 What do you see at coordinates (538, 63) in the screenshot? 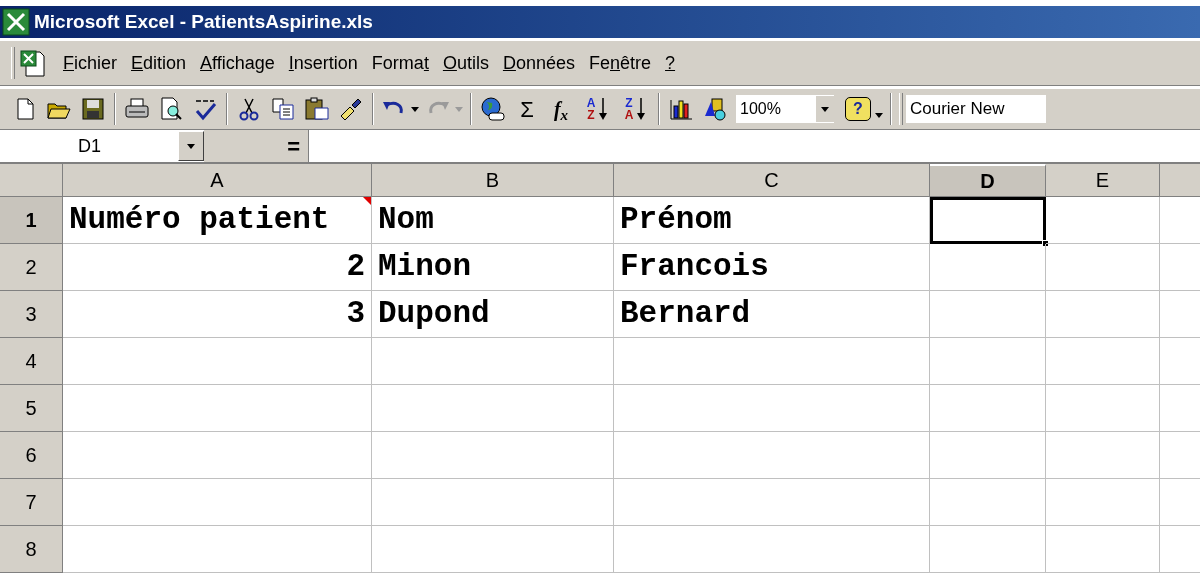
I see `menu-item: Données` at bounding box center [538, 63].